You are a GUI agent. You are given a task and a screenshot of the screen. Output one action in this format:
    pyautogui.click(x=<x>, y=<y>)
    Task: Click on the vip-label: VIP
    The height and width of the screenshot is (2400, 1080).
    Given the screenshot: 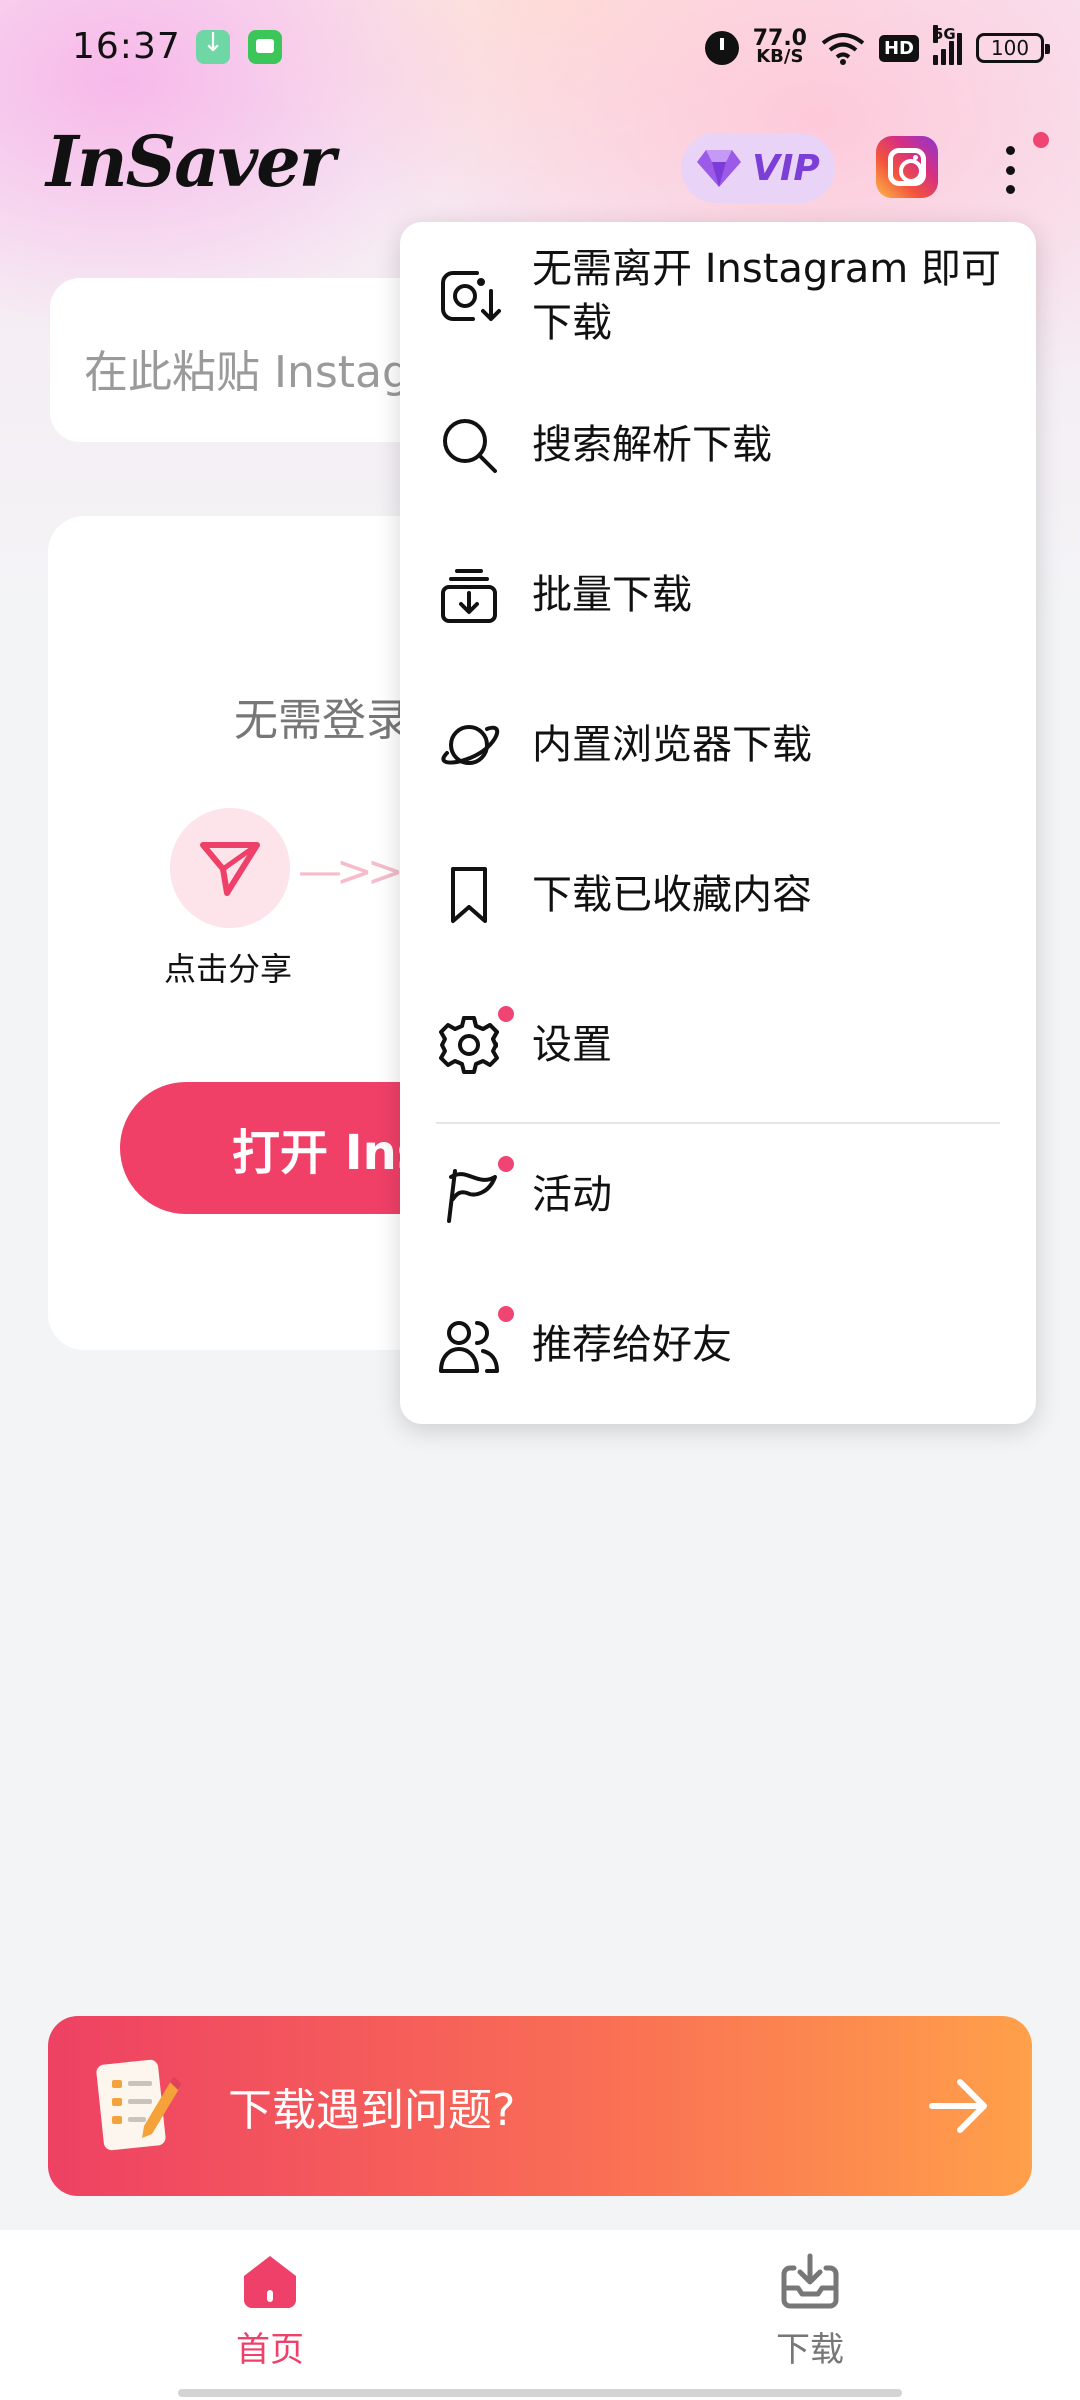 What is the action you would take?
    pyautogui.click(x=786, y=168)
    